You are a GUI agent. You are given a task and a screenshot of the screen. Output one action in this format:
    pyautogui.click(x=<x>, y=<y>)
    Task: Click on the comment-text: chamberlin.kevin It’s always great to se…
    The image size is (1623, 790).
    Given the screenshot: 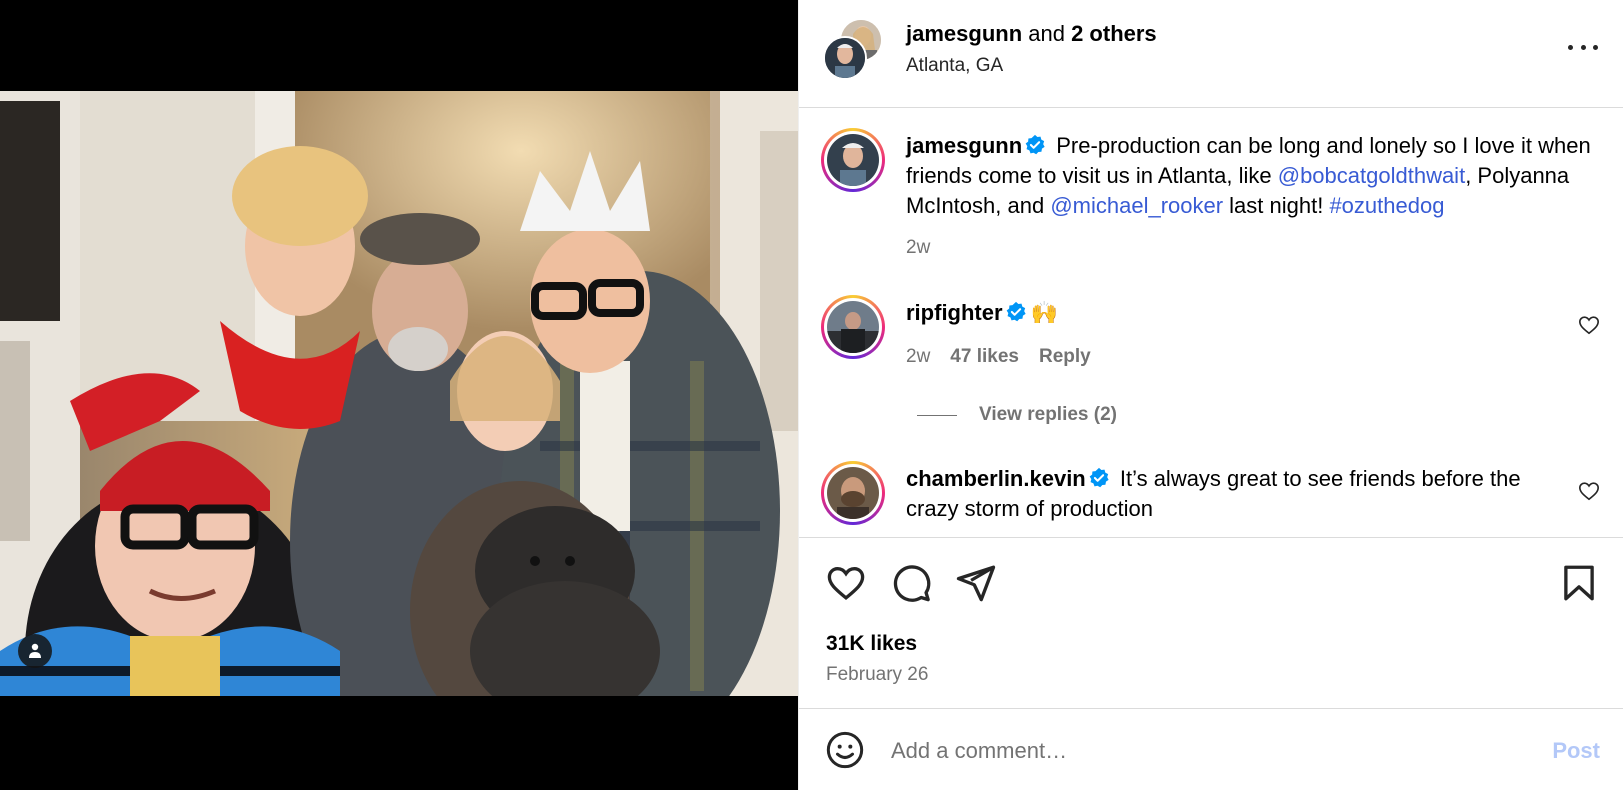 What is the action you would take?
    pyautogui.click(x=1226, y=494)
    